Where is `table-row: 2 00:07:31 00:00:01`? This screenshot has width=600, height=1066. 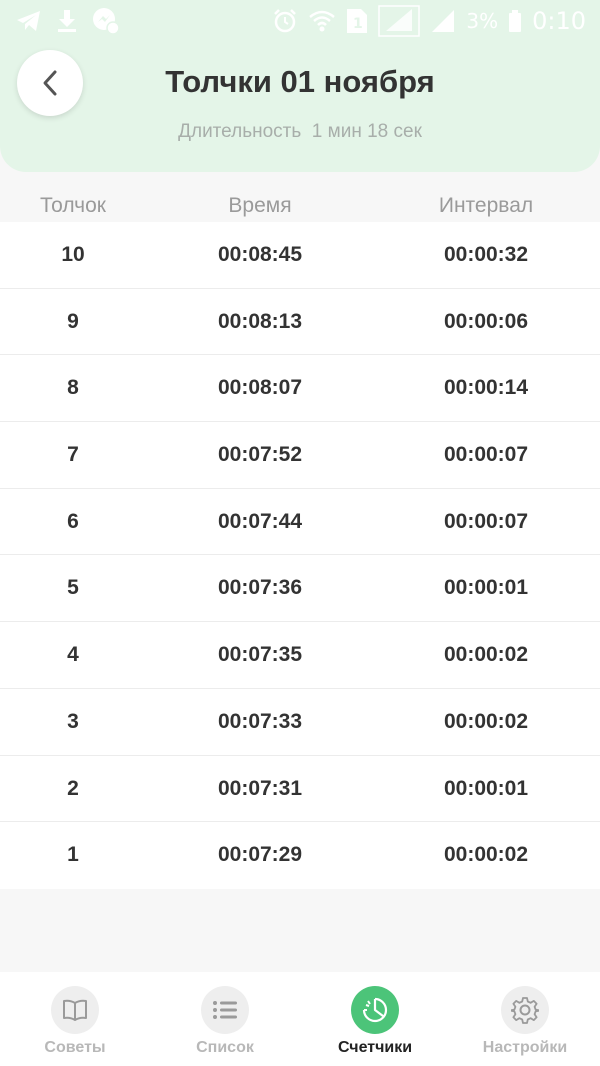
table-row: 2 00:07:31 00:00:01 is located at coordinates (300, 789).